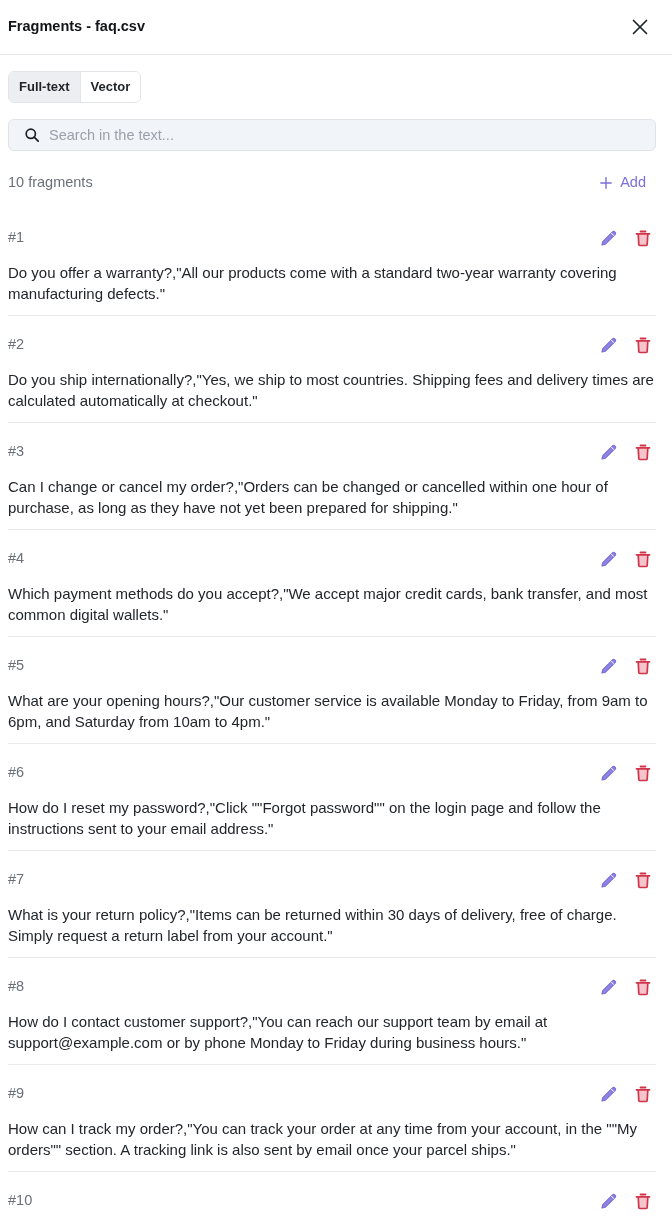 The height and width of the screenshot is (1230, 672). I want to click on fragment-number: #8, so click(16, 987).